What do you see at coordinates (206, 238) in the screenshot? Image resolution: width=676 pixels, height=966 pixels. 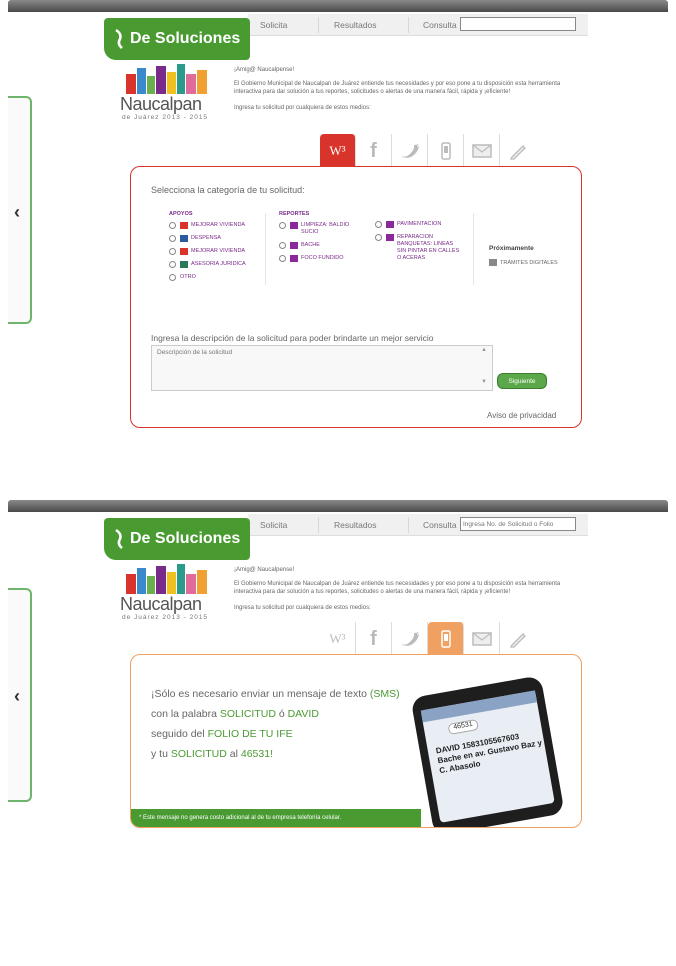 I see `option-label: DESPENSA` at bounding box center [206, 238].